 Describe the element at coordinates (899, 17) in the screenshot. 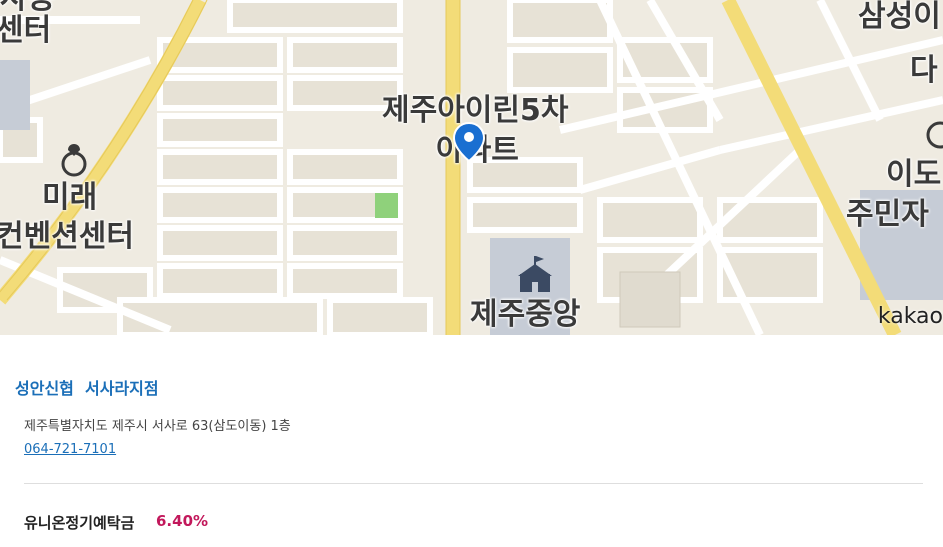

I see `map-label-samseong: 삼성이` at that location.